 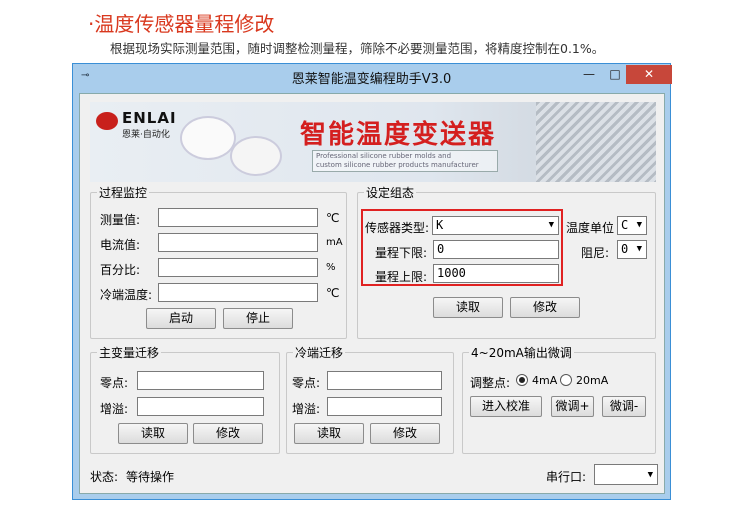 I want to click on range-lower-label: 量程下限:, so click(x=401, y=253).